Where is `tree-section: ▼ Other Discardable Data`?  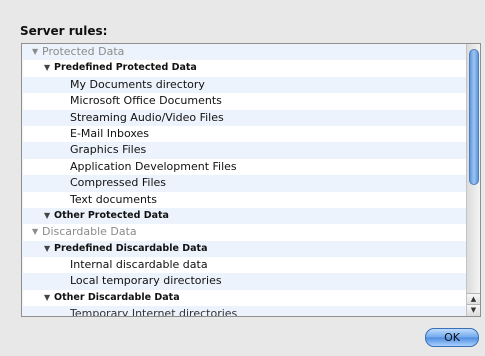 tree-section: ▼ Other Discardable Data is located at coordinates (244, 298).